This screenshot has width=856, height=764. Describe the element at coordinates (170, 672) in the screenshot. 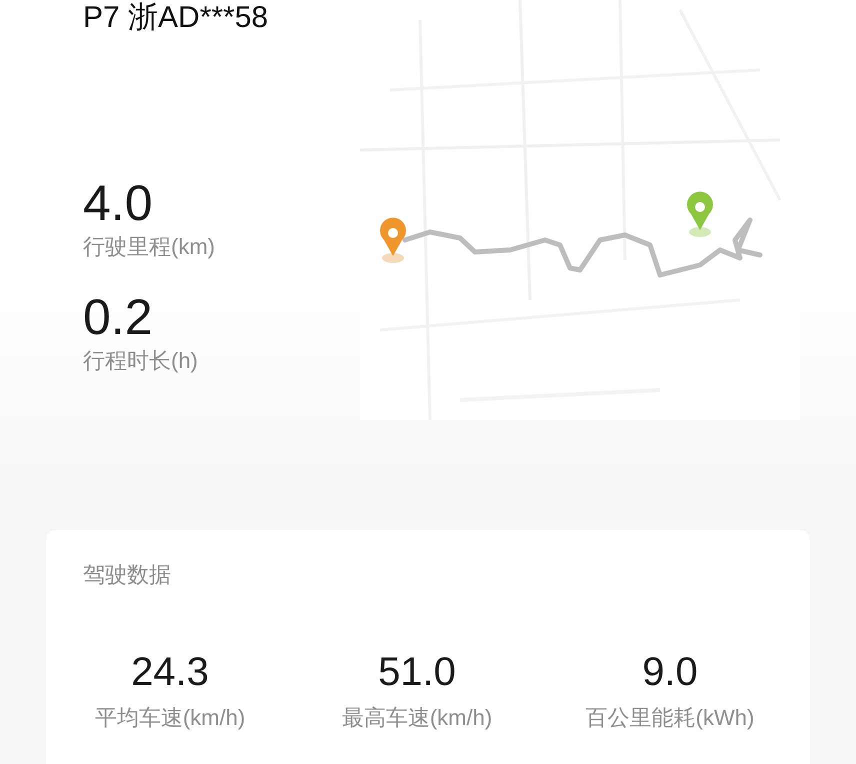

I see `metric-value: 24.3` at that location.